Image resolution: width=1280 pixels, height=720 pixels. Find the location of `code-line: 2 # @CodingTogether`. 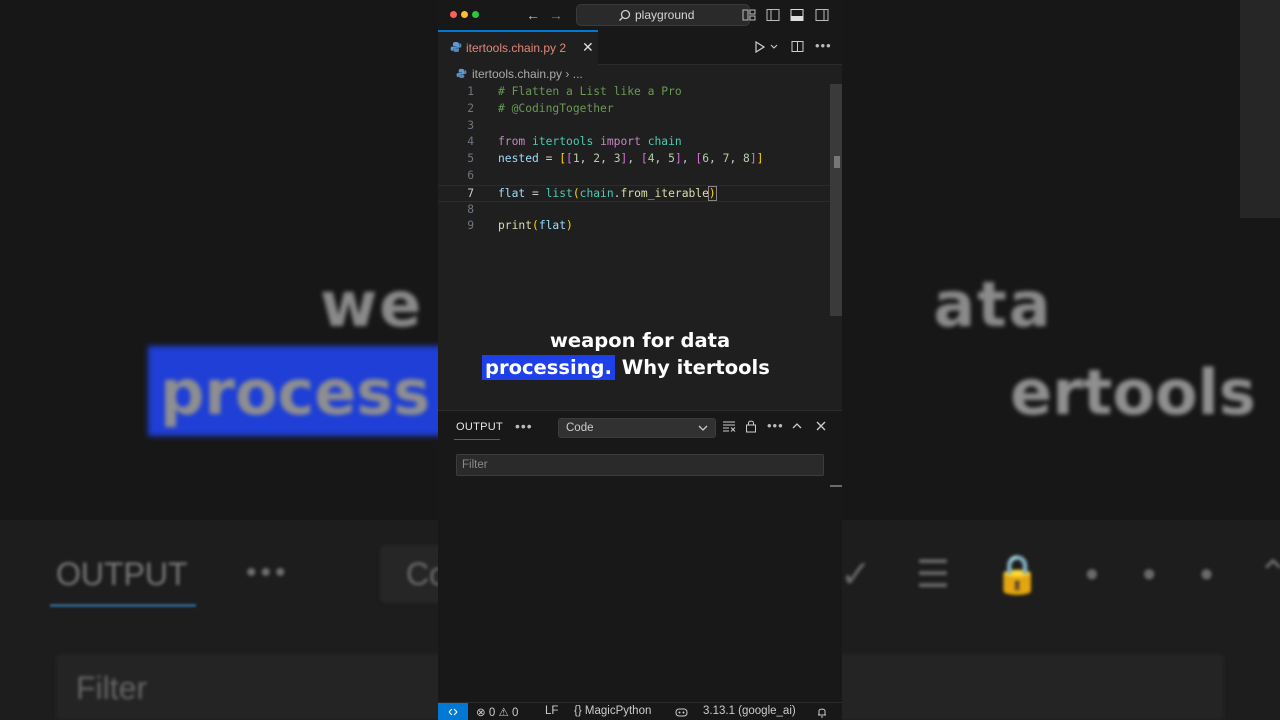

code-line: 2 # @CodingTogether is located at coordinates (634, 109).